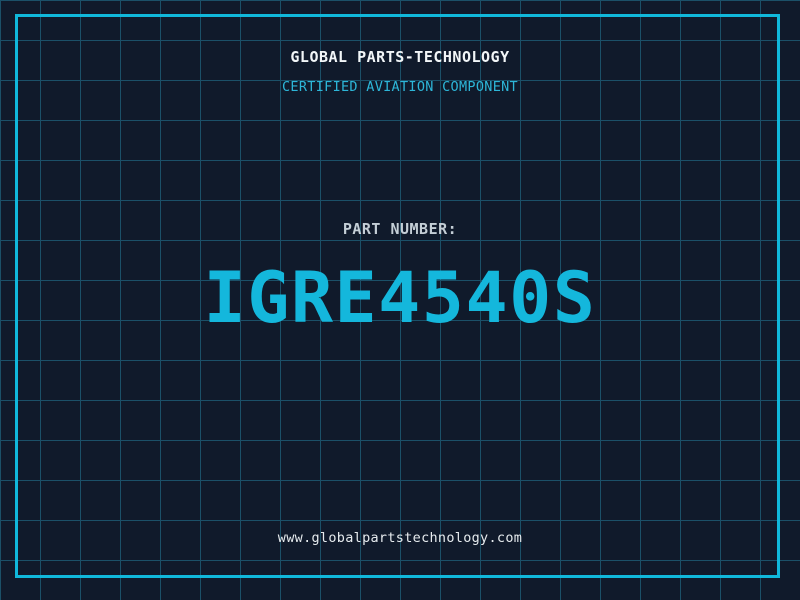 The height and width of the screenshot is (600, 800). I want to click on company-name: GLOBAL PARTS-TECHNOLOGY, so click(400, 57).